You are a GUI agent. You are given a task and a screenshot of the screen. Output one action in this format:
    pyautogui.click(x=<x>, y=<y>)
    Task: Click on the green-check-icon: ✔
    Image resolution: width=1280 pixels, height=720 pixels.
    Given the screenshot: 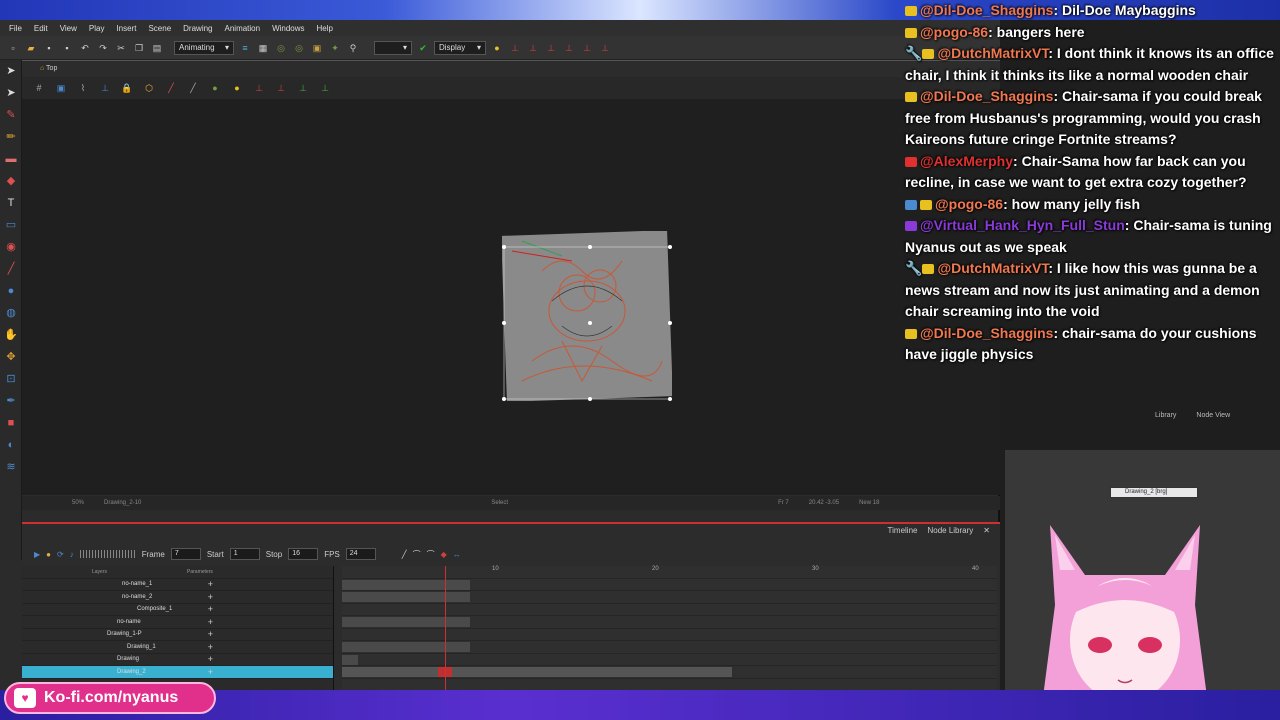 What is the action you would take?
    pyautogui.click(x=423, y=48)
    